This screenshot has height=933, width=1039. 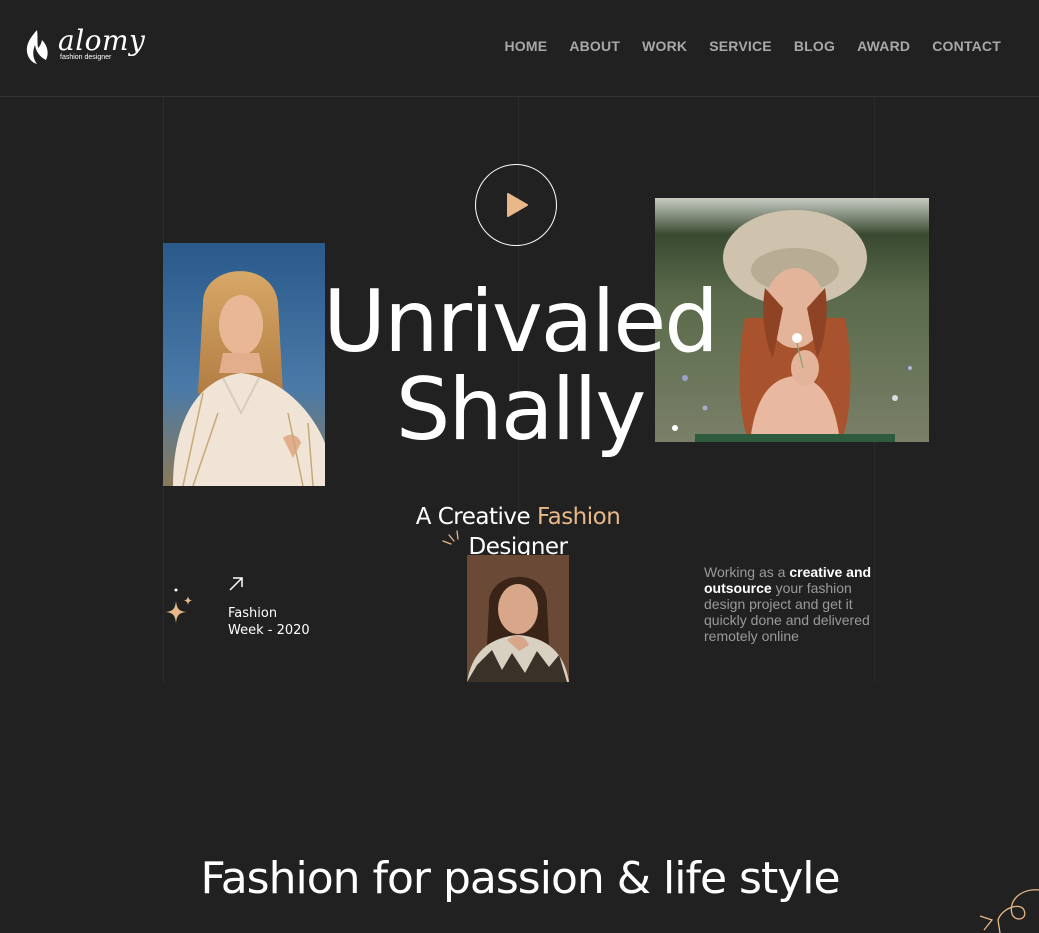 What do you see at coordinates (578, 517) in the screenshot?
I see `subtitle-accent: Fashion` at bounding box center [578, 517].